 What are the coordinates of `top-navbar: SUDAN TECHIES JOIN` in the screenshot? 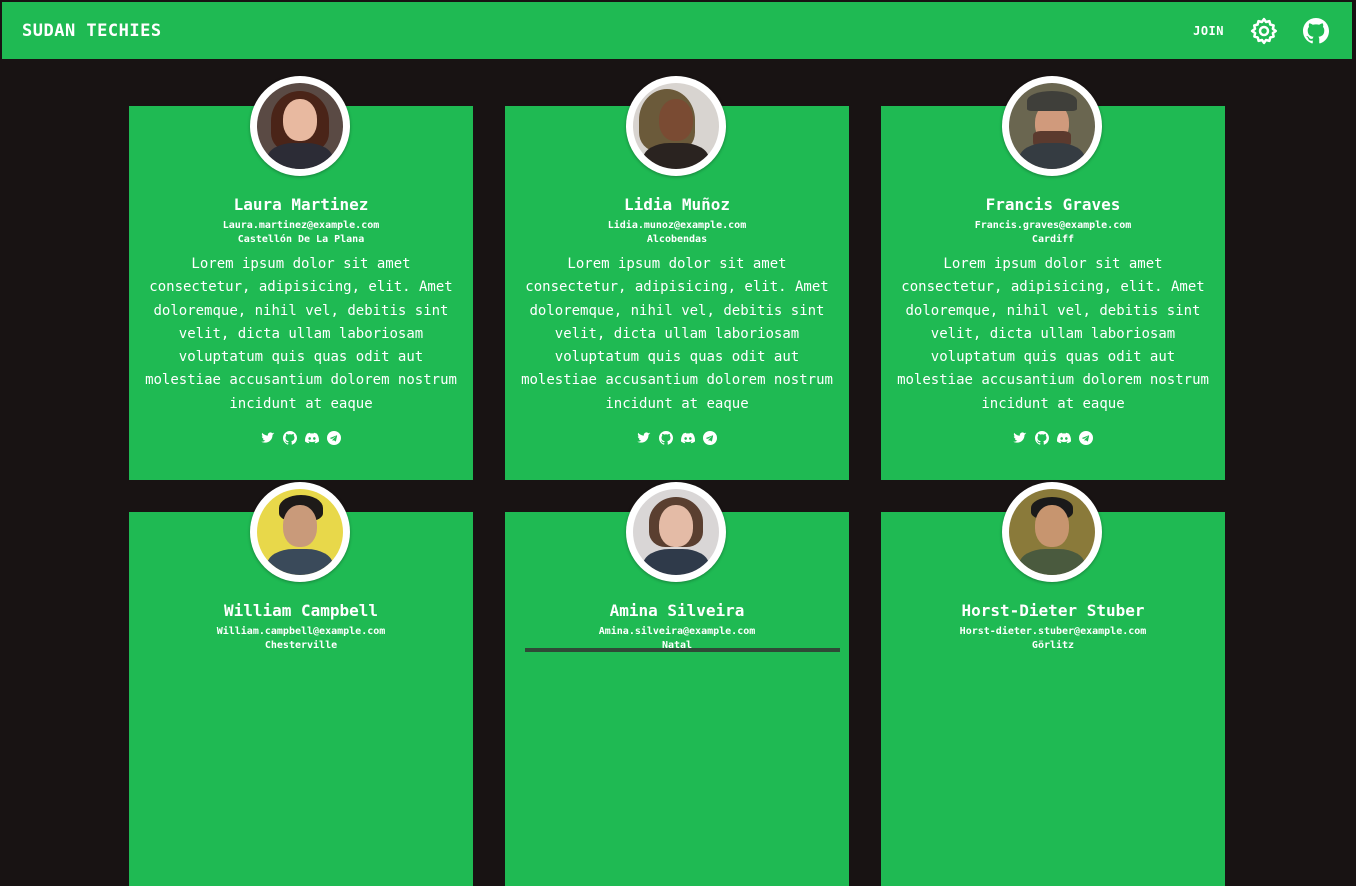 It's located at (677, 30).